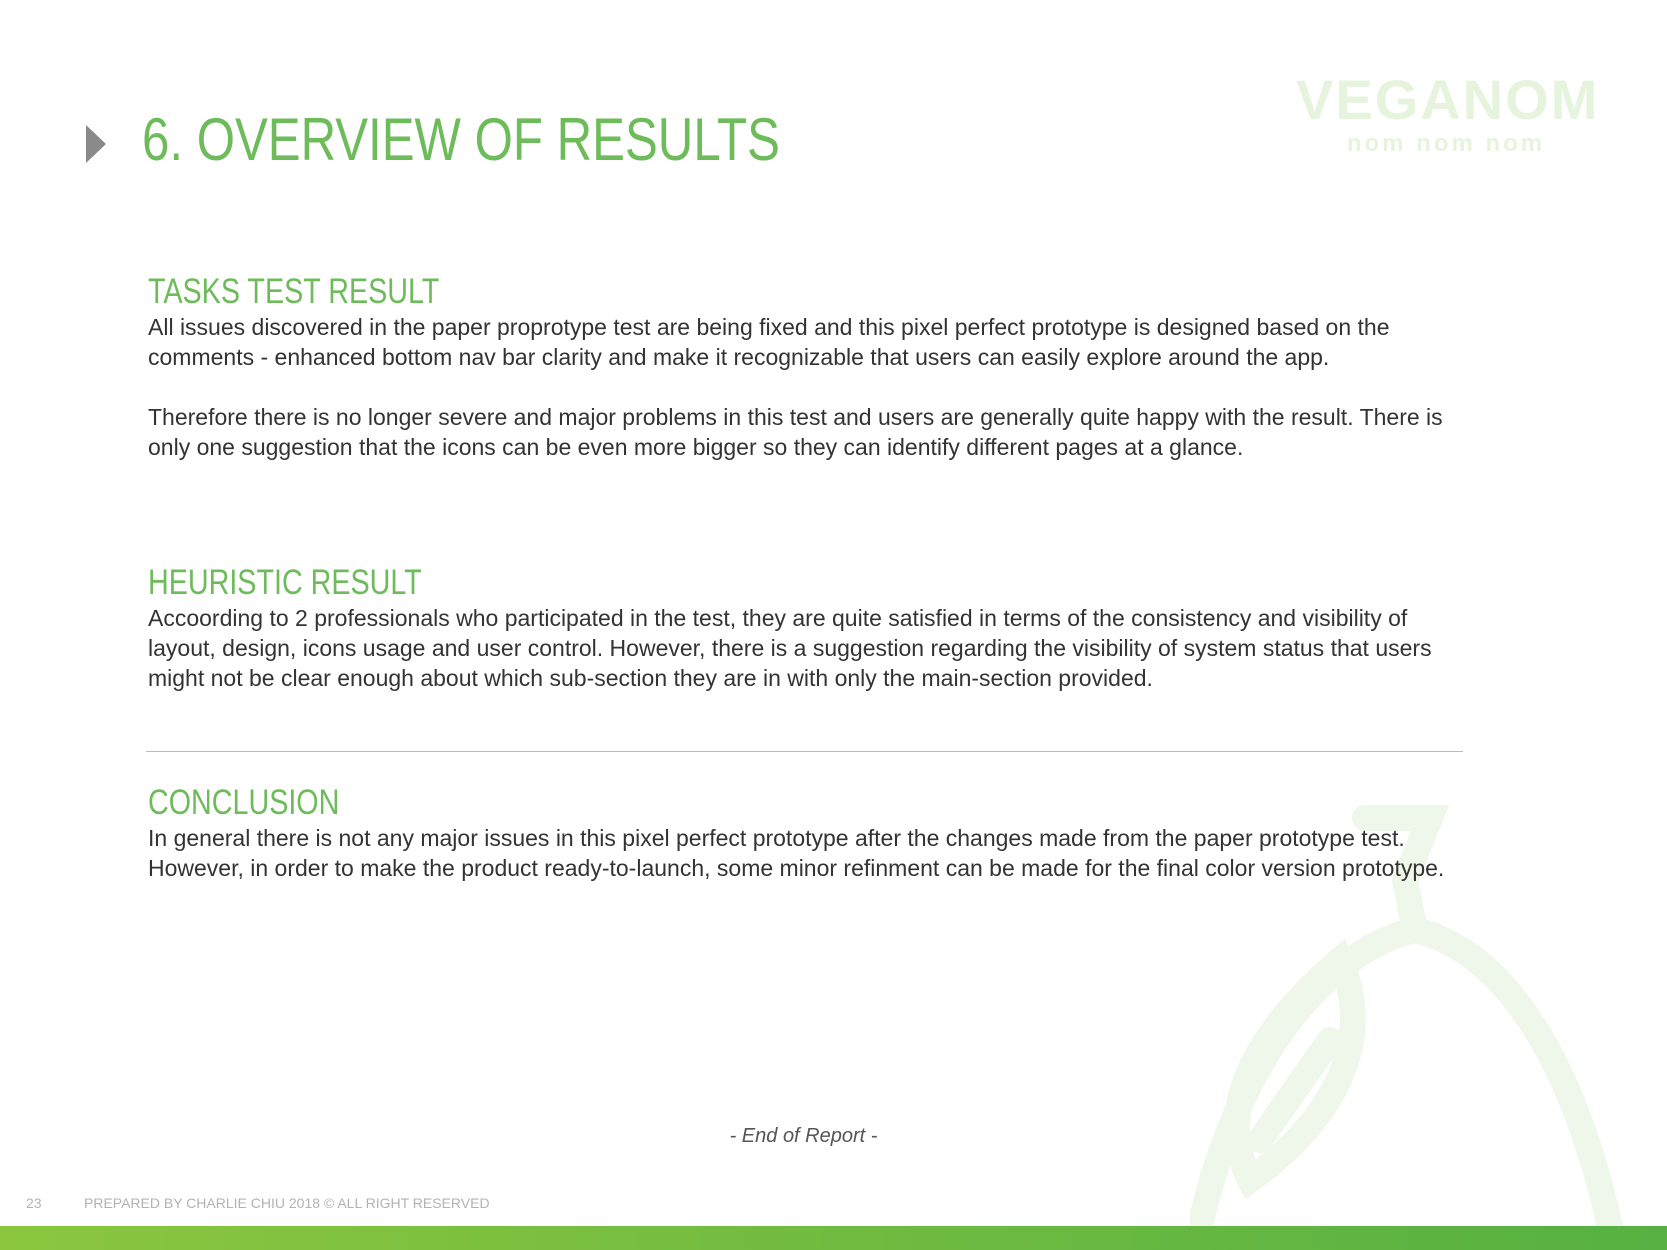 This screenshot has width=1667, height=1250. Describe the element at coordinates (294, 291) in the screenshot. I see `tasks-test-heading: TASKS TEST RESULT` at that location.